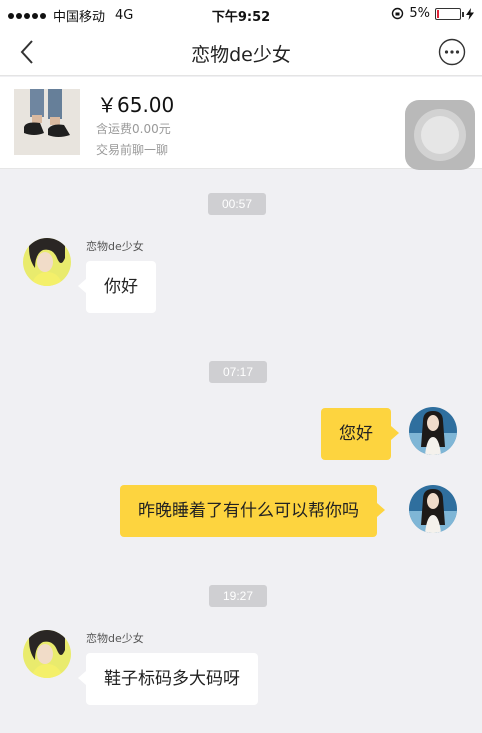 The width and height of the screenshot is (482, 733). What do you see at coordinates (470, 13) in the screenshot?
I see `charging-icon` at bounding box center [470, 13].